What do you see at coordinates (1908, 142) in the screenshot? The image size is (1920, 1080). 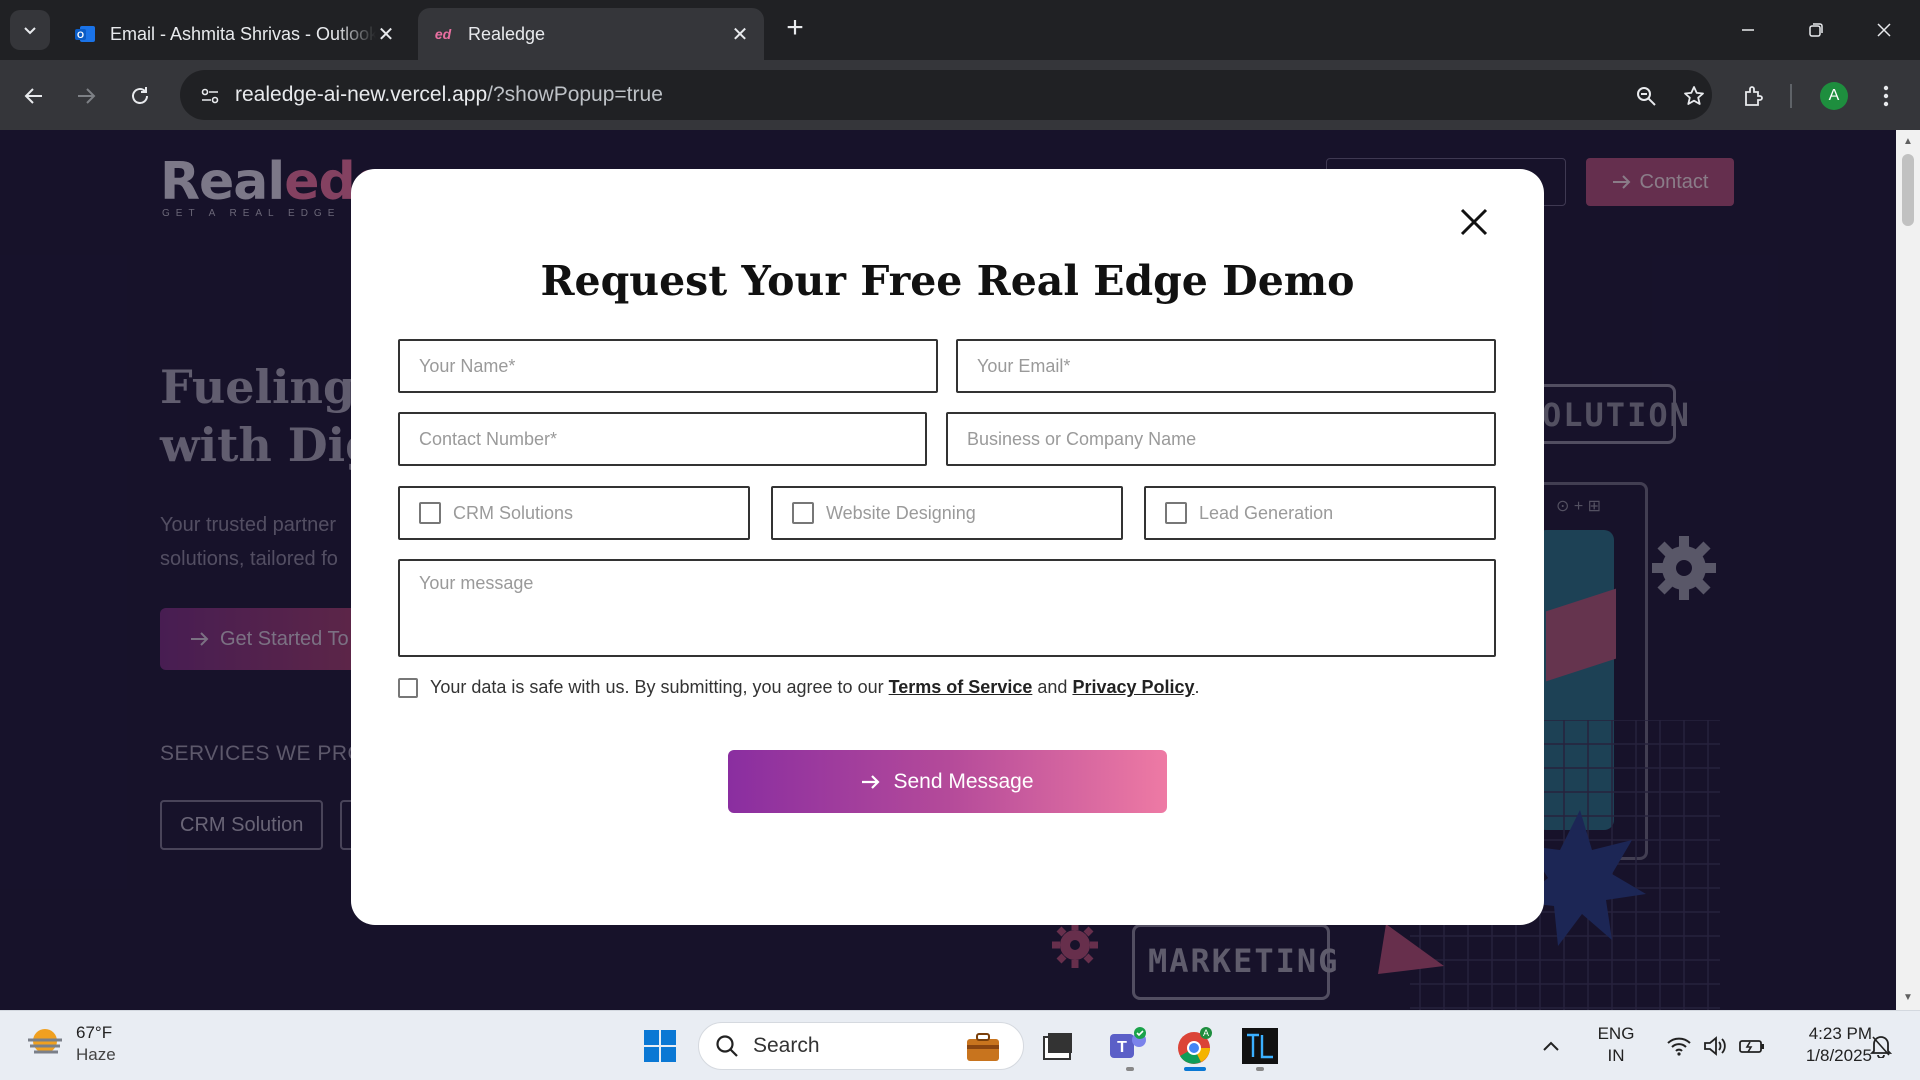 I see `scroll-up-icon: ▲` at bounding box center [1908, 142].